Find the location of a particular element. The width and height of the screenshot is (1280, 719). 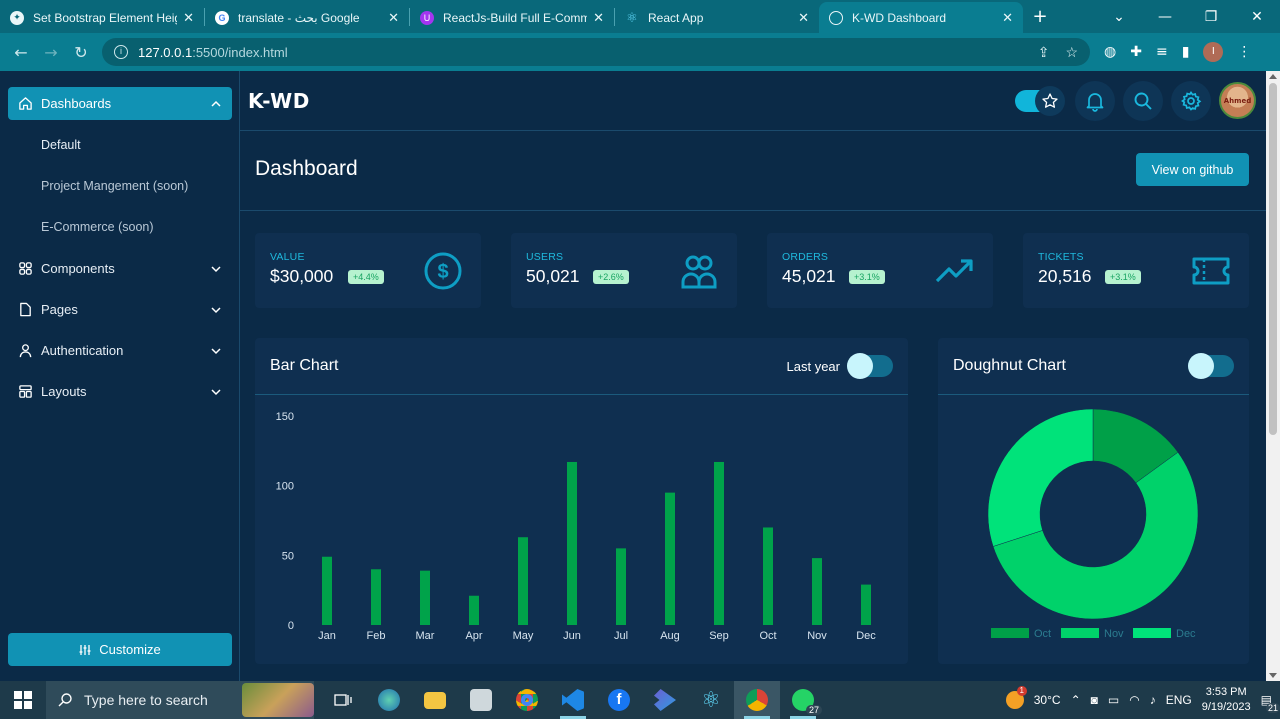

extension-globe-icon: ◍ is located at coordinates (1110, 52).